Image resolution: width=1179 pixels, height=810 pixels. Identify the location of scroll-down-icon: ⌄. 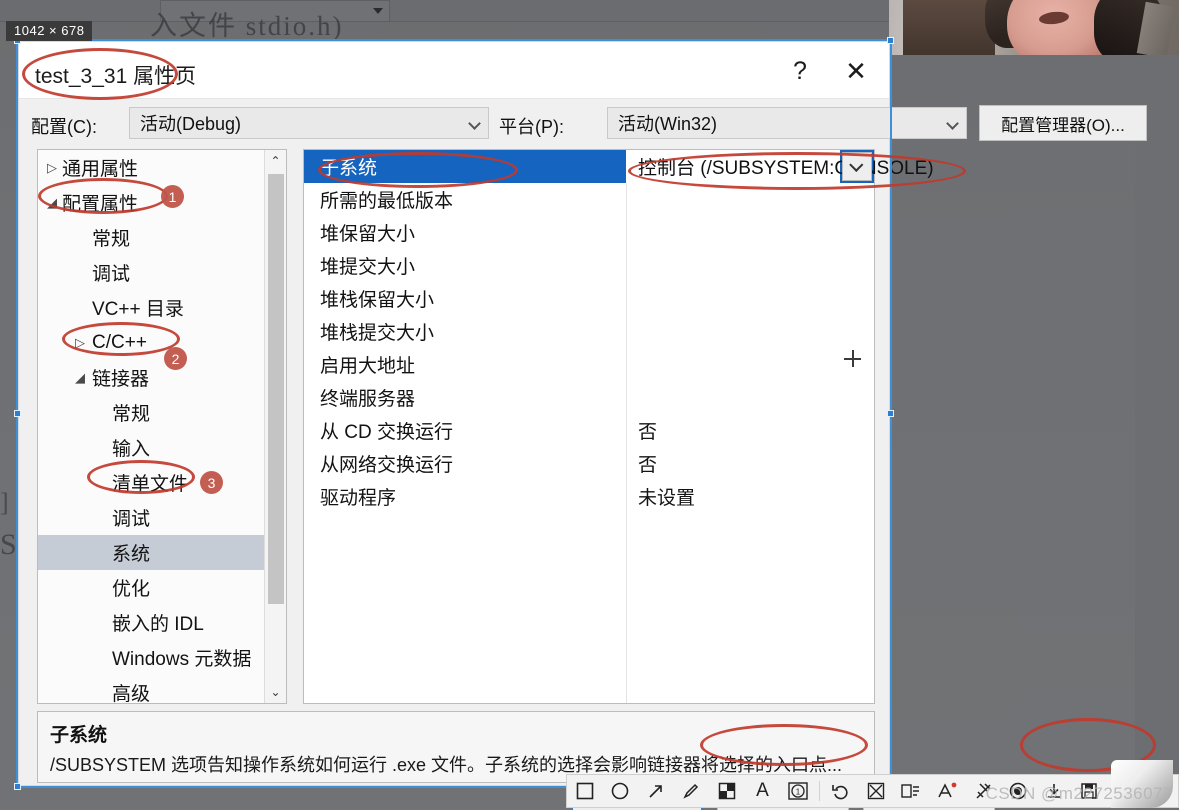
(275, 692).